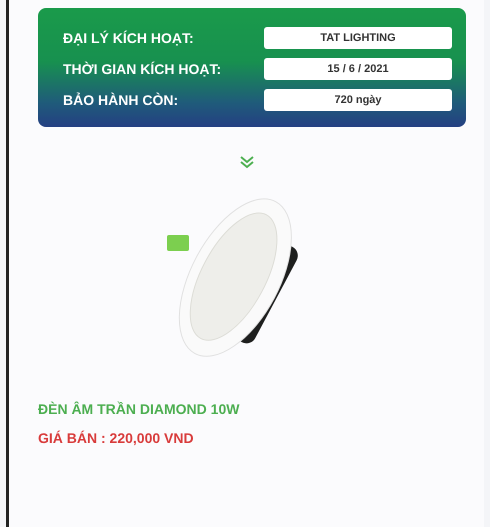  Describe the element at coordinates (358, 100) in the screenshot. I see `value-field: 720 ngày` at that location.